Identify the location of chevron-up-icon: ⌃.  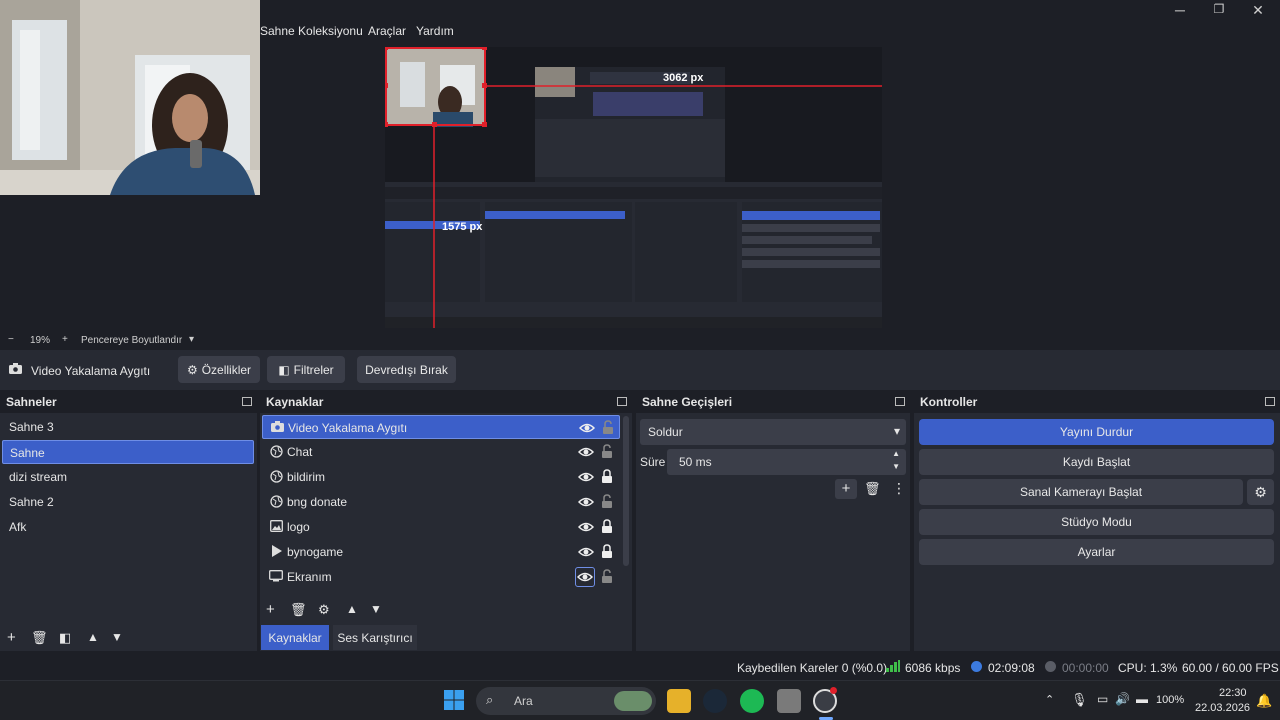
(1049, 699).